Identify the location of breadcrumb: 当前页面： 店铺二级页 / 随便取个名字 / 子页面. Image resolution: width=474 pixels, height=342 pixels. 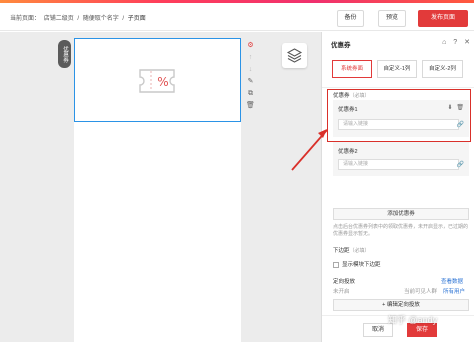
(79, 17).